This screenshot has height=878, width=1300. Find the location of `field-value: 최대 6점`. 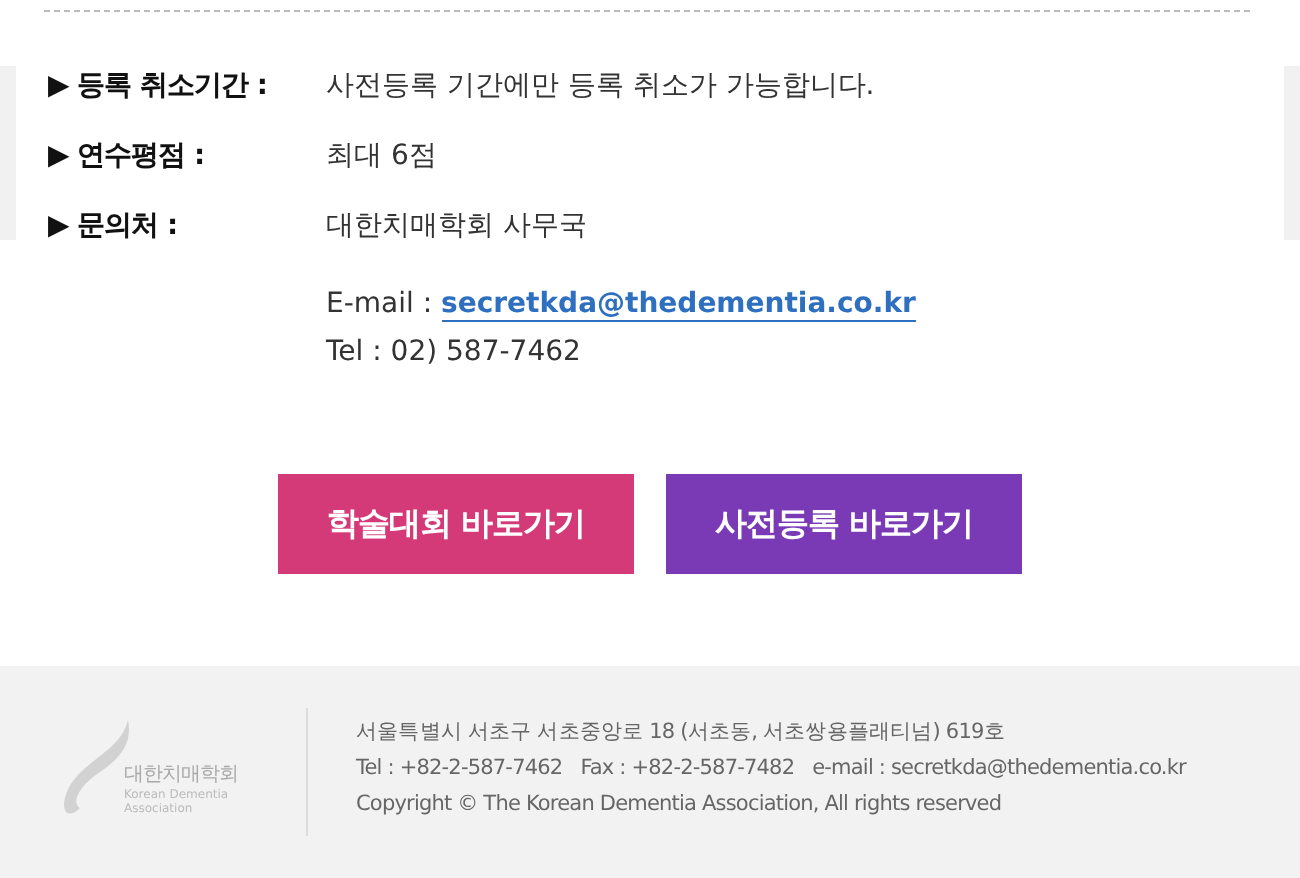

field-value: 최대 6점 is located at coordinates (381, 156).